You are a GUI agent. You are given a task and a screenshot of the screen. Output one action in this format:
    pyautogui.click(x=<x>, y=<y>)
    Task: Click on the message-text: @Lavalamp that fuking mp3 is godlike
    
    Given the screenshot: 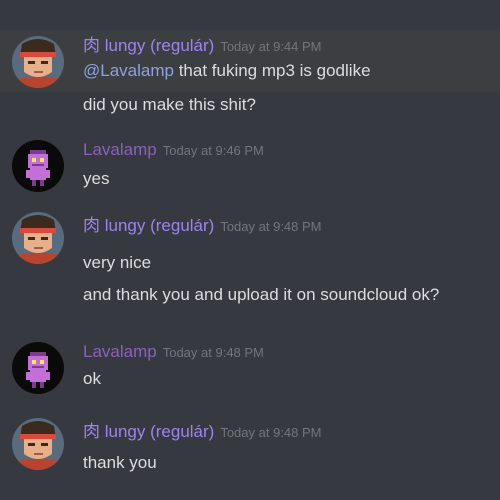 What is the action you would take?
    pyautogui.click(x=227, y=71)
    